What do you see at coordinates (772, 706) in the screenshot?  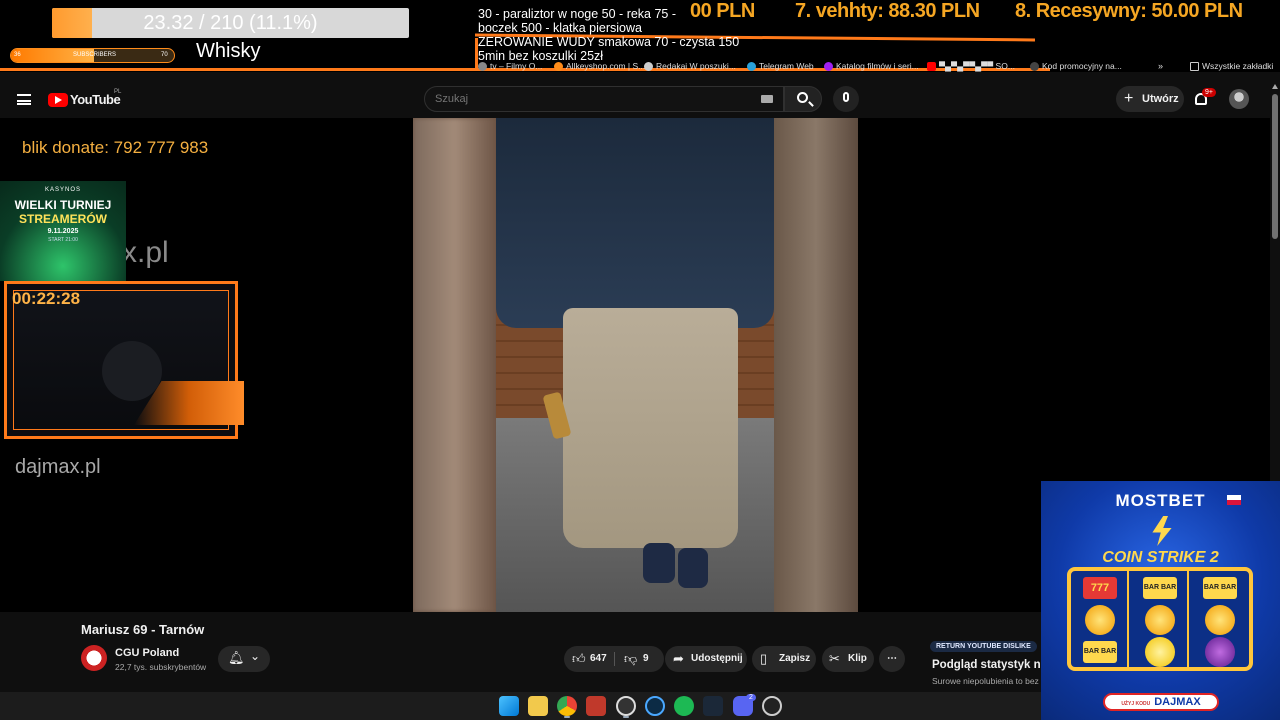 I see `gog-icon` at bounding box center [772, 706].